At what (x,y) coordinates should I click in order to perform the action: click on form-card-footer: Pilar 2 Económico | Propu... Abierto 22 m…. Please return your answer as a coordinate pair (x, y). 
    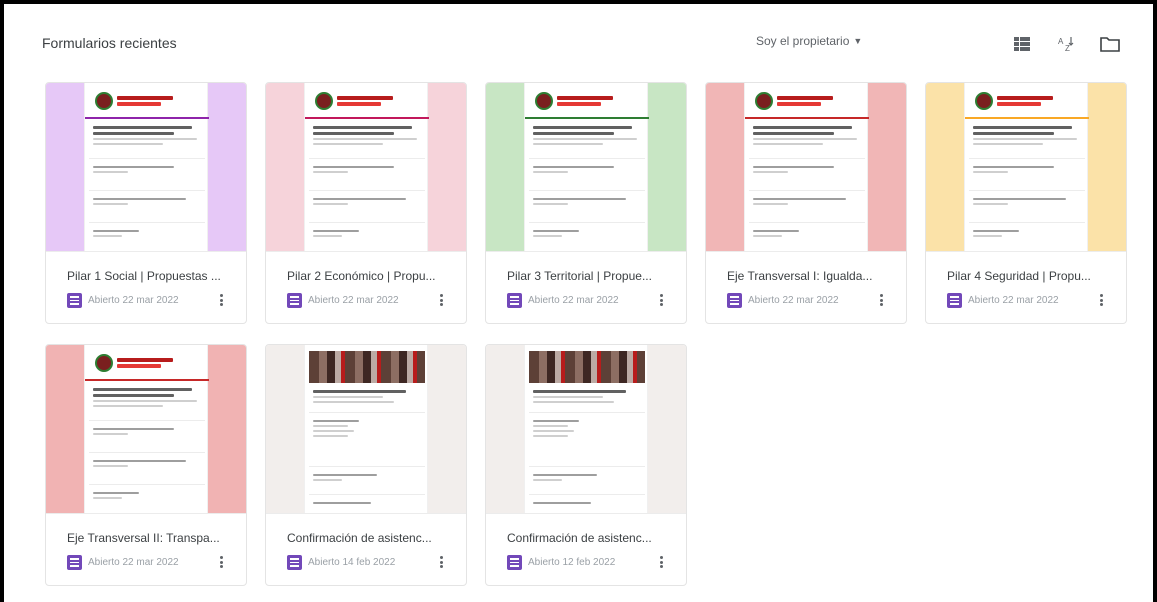
    Looking at the image, I should click on (366, 287).